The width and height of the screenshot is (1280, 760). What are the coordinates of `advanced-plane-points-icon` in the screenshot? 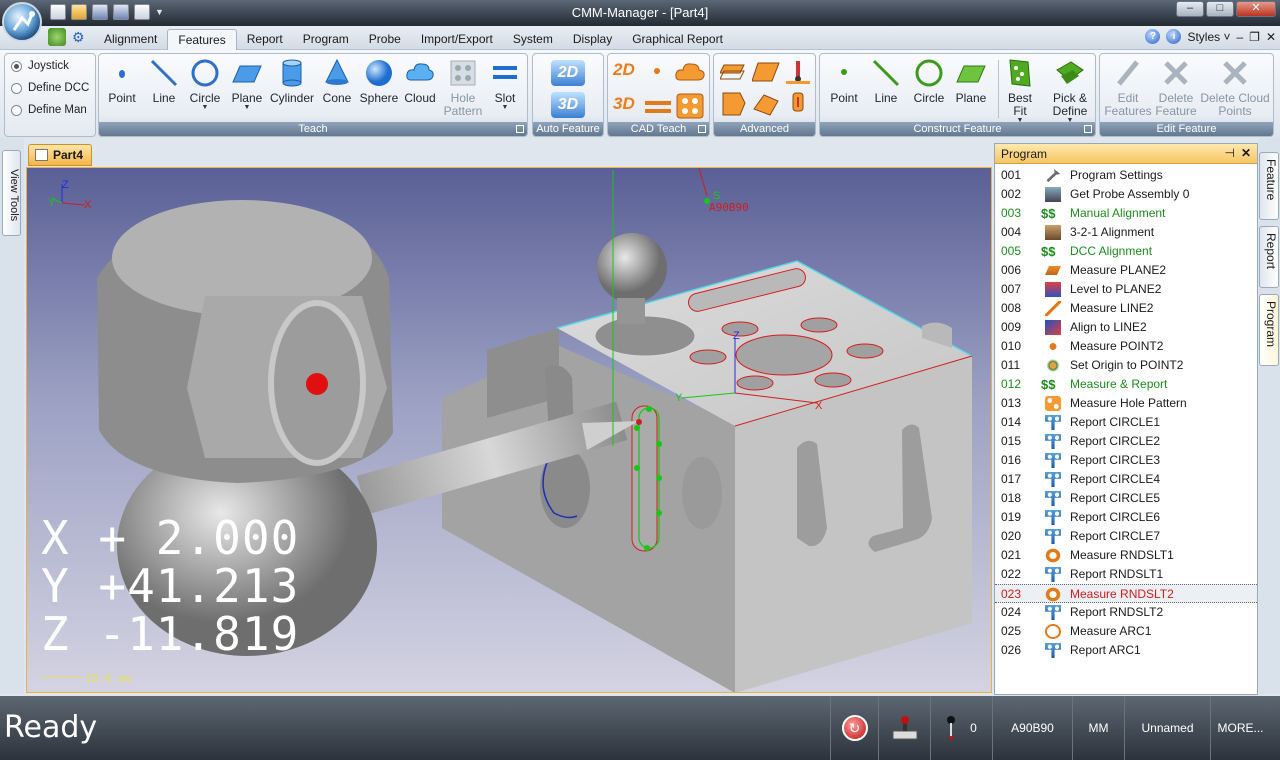 It's located at (766, 72).